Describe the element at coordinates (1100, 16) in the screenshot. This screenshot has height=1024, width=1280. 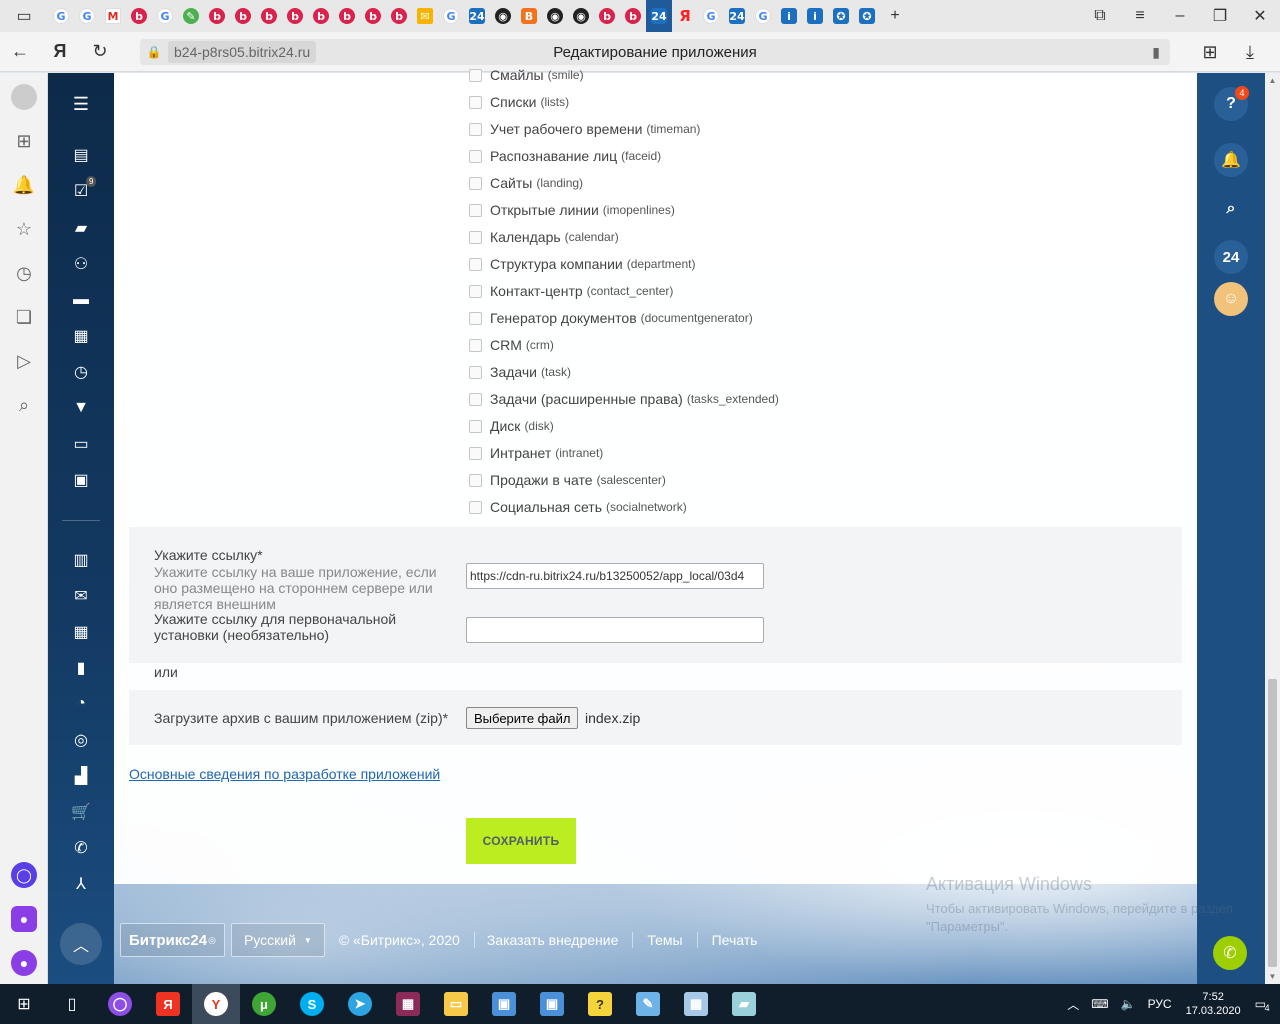
I see `bookmarks-icon: ⧉` at that location.